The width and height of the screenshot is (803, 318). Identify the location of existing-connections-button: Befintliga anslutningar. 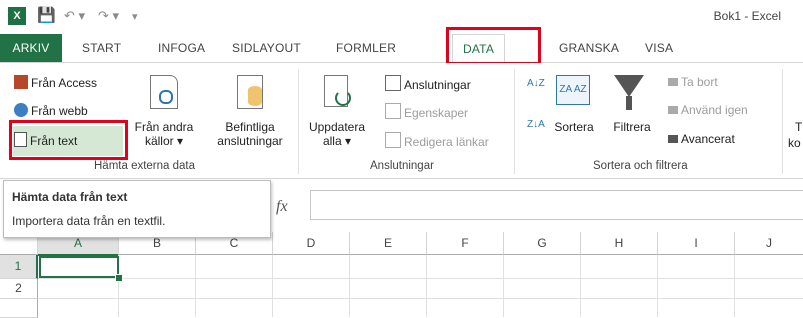
(250, 134).